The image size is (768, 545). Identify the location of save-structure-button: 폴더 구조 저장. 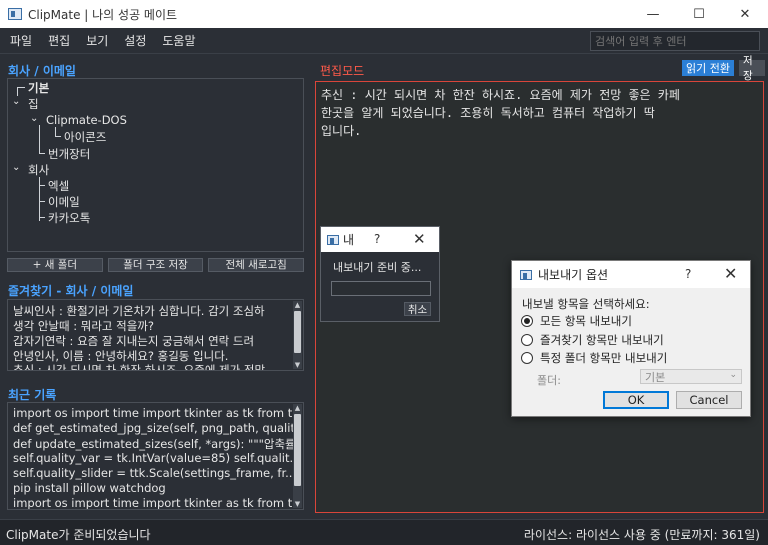
(155, 265).